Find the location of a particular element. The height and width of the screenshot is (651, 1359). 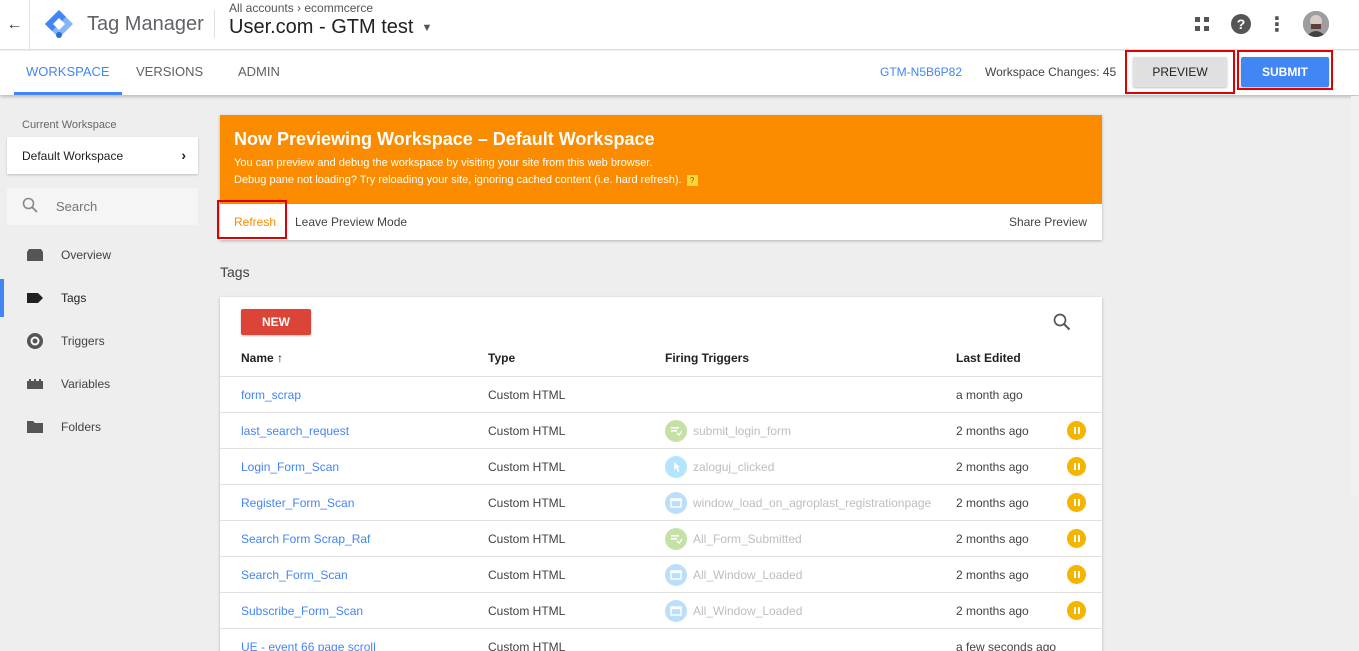

sidebar-item-triggers: Triggers is located at coordinates (102, 341).